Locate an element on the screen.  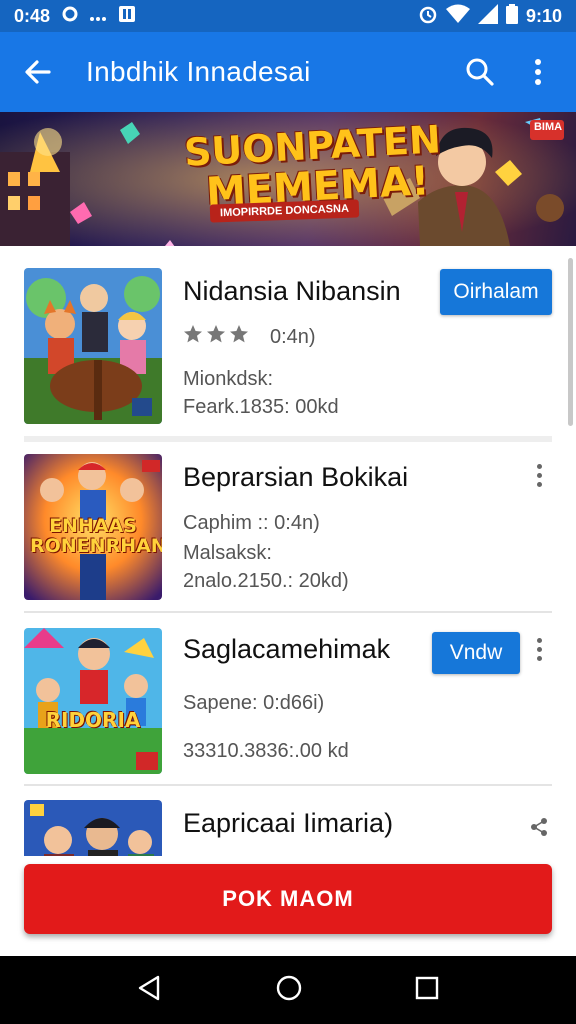
view-button: Vndw is located at coordinates (476, 653).